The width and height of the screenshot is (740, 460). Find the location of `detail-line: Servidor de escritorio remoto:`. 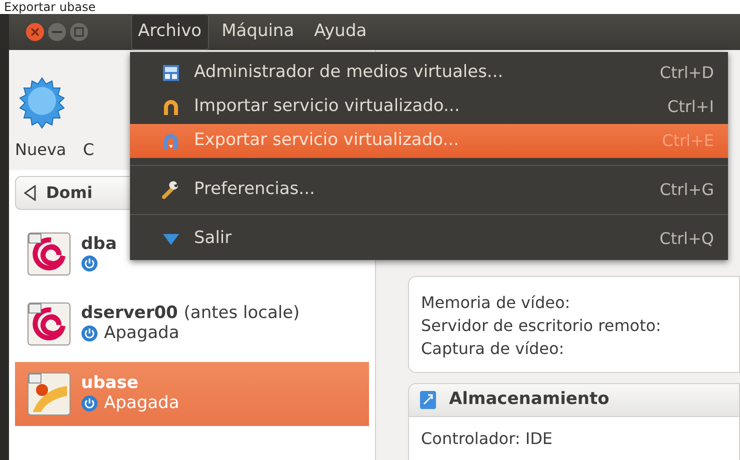

detail-line: Servidor de escritorio remoto: is located at coordinates (541, 325).